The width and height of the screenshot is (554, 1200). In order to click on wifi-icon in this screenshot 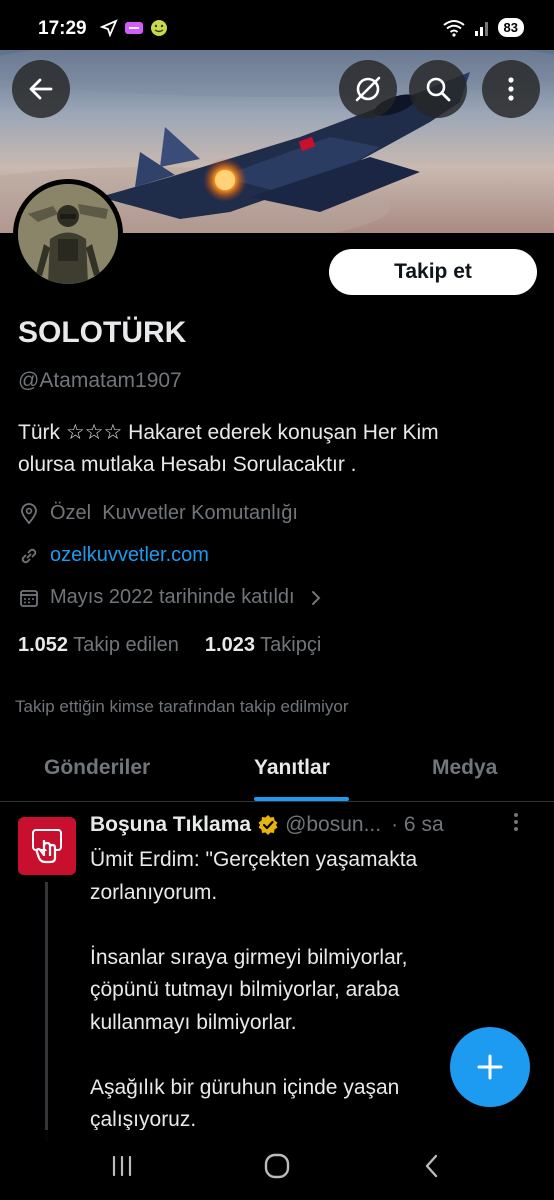, I will do `click(453, 28)`.